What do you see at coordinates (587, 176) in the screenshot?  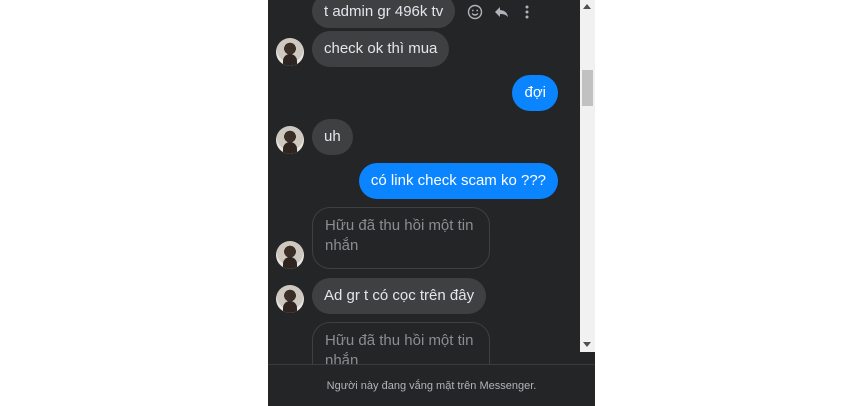 I see `scrollbar` at bounding box center [587, 176].